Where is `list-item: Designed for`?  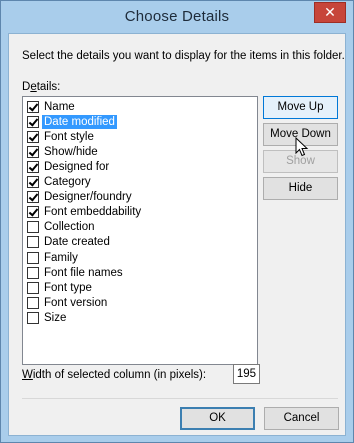 list-item: Designed for is located at coordinates (69, 166).